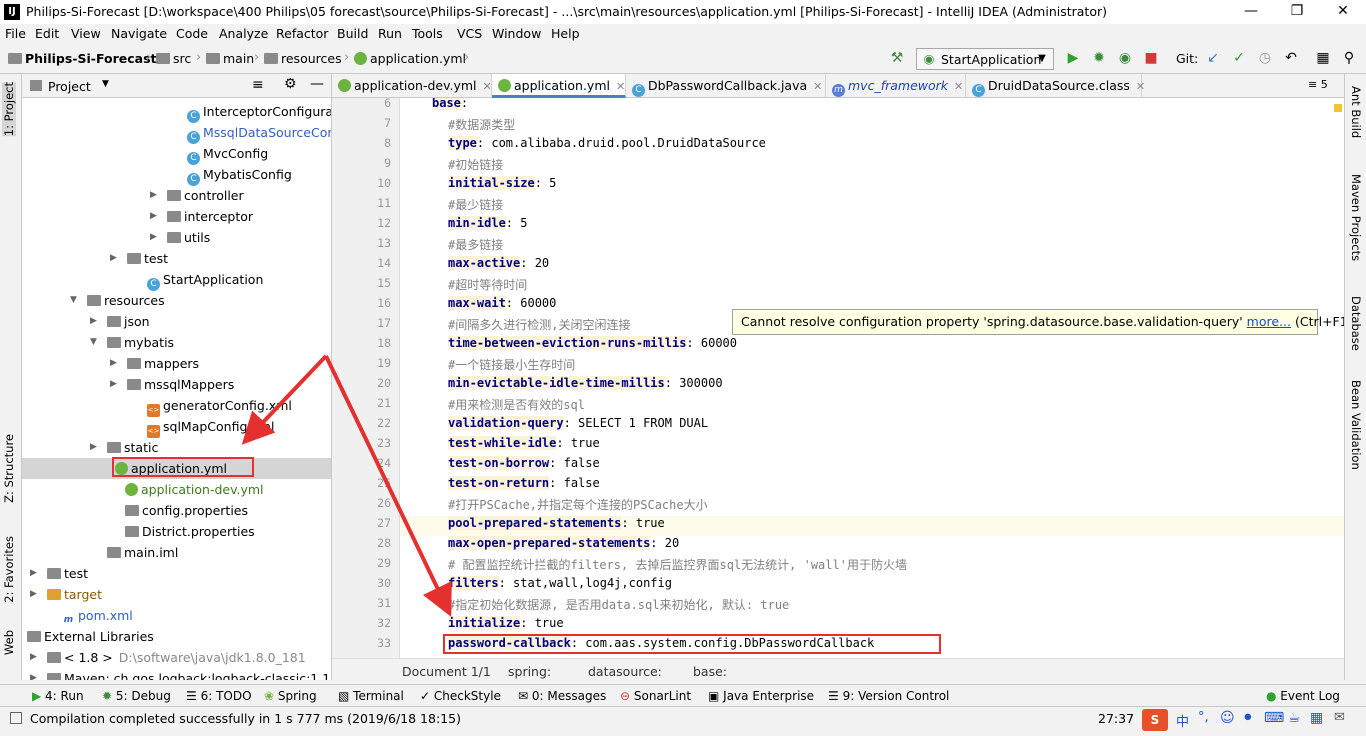 The width and height of the screenshot is (1366, 736). What do you see at coordinates (176, 363) in the screenshot?
I see `tree-row: ▶ mappers` at bounding box center [176, 363].